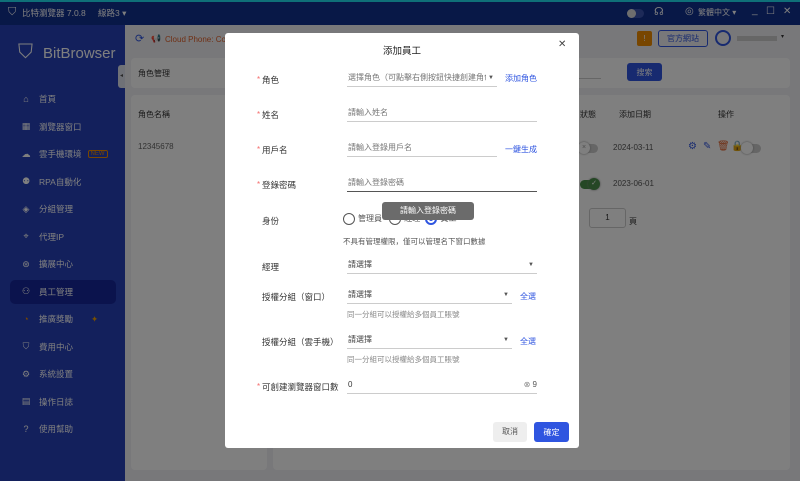 This screenshot has height=481, width=800. I want to click on name-label: 姓名, so click(268, 115).